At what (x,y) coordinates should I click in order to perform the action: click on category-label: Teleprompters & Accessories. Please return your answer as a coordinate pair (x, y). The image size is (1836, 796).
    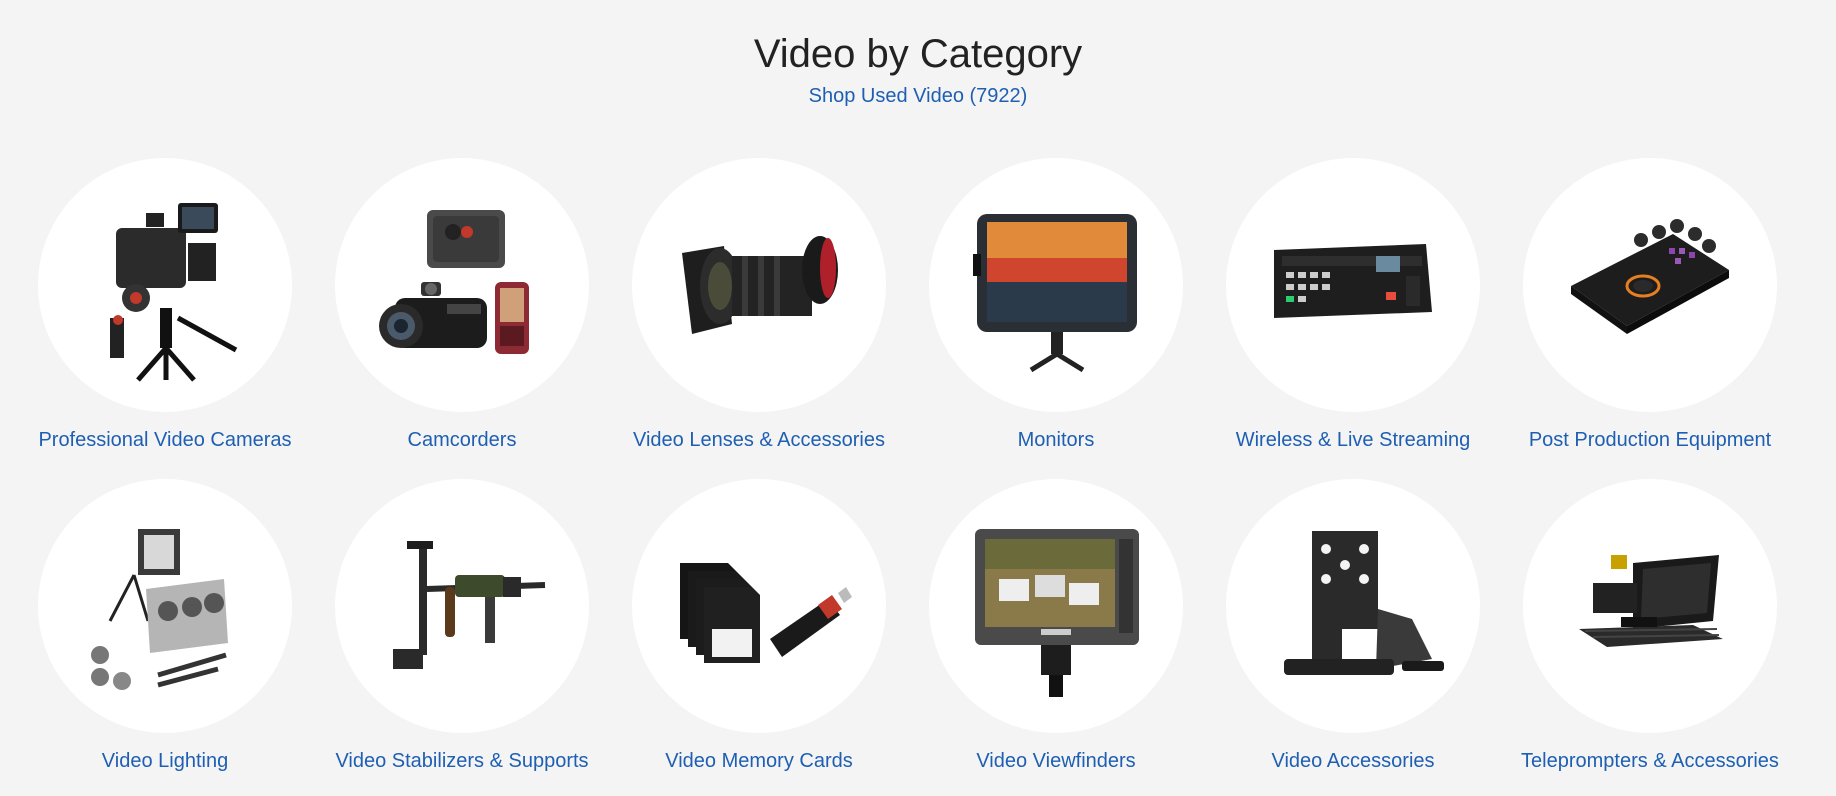
    Looking at the image, I should click on (1650, 761).